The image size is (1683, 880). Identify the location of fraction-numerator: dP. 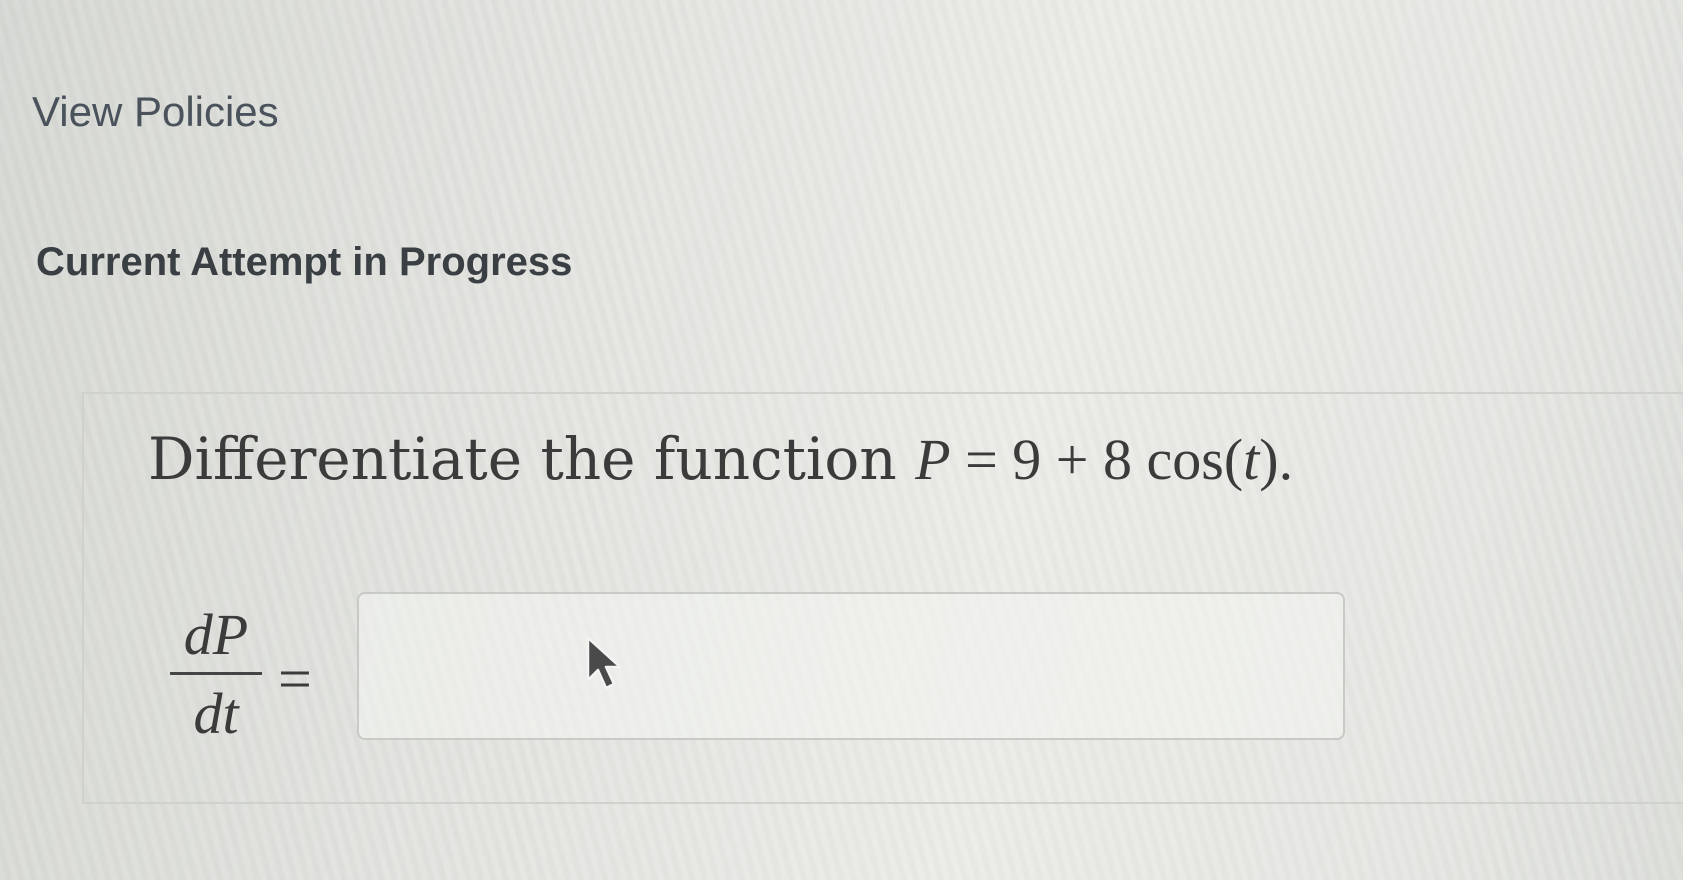
(216, 634).